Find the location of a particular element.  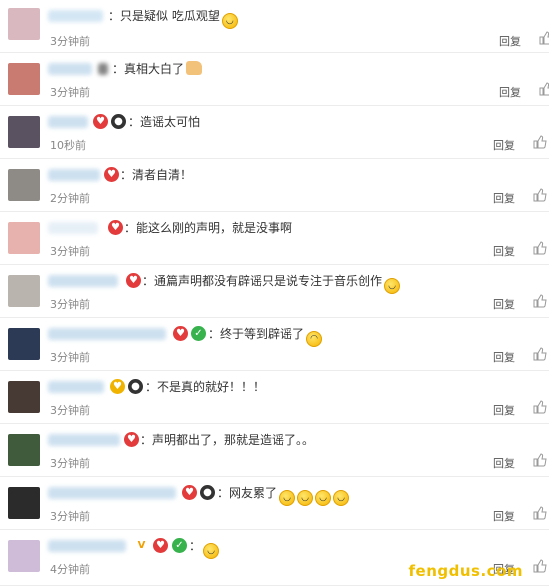

comment-text: ：能这么刚的声明，就是没事啊 is located at coordinates (208, 228).